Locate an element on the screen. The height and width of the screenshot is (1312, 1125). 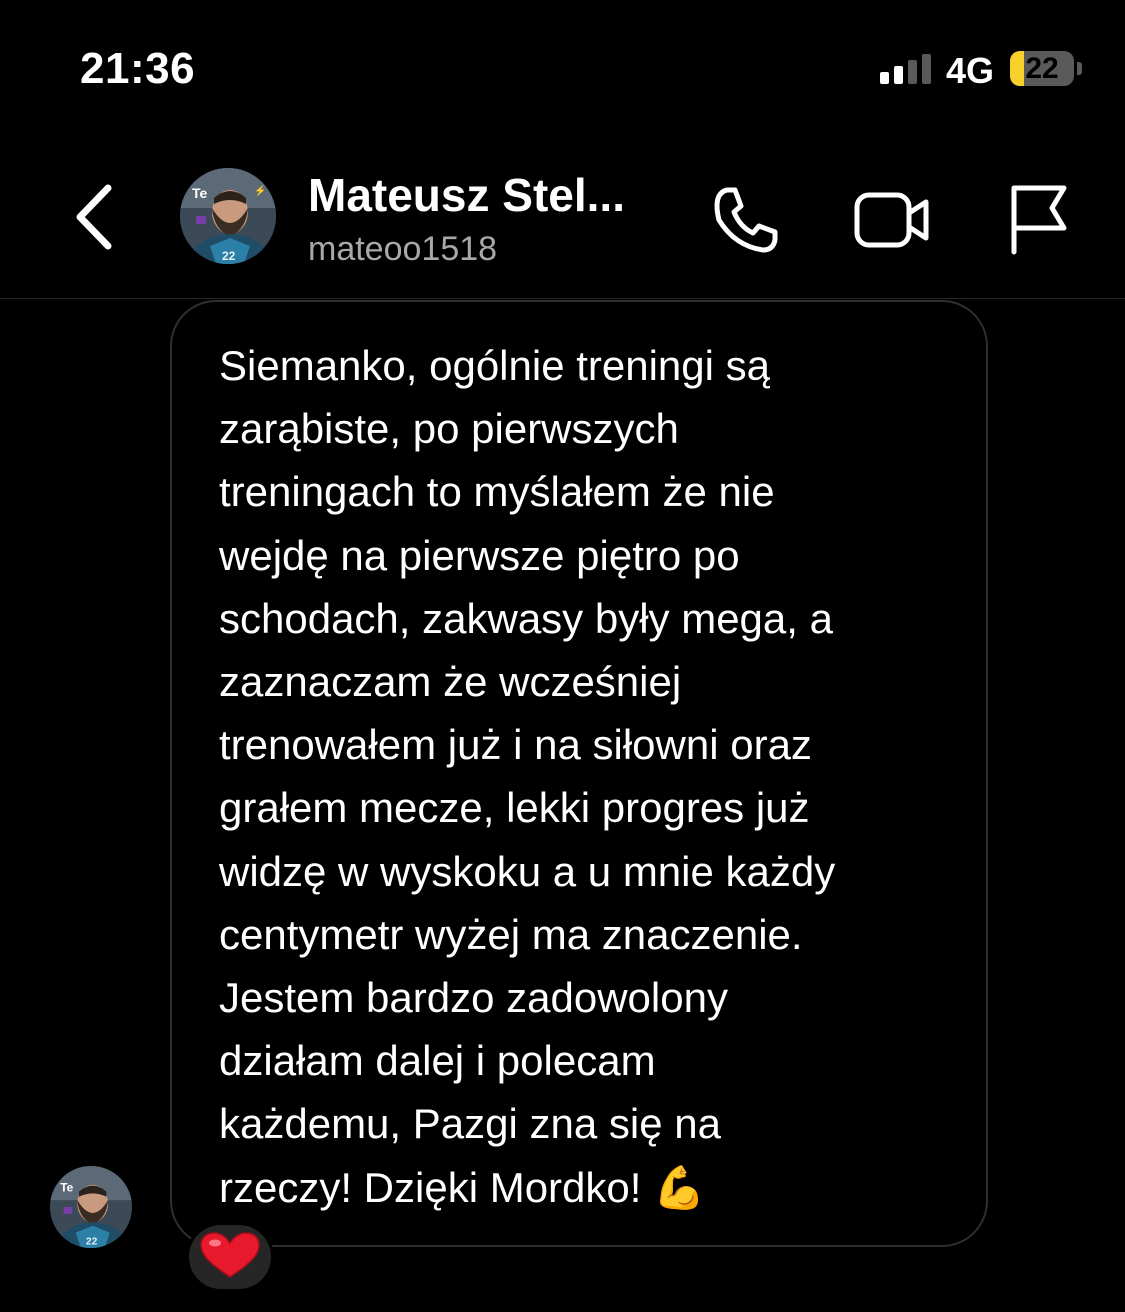
flag-icon is located at coordinates (1039, 220).